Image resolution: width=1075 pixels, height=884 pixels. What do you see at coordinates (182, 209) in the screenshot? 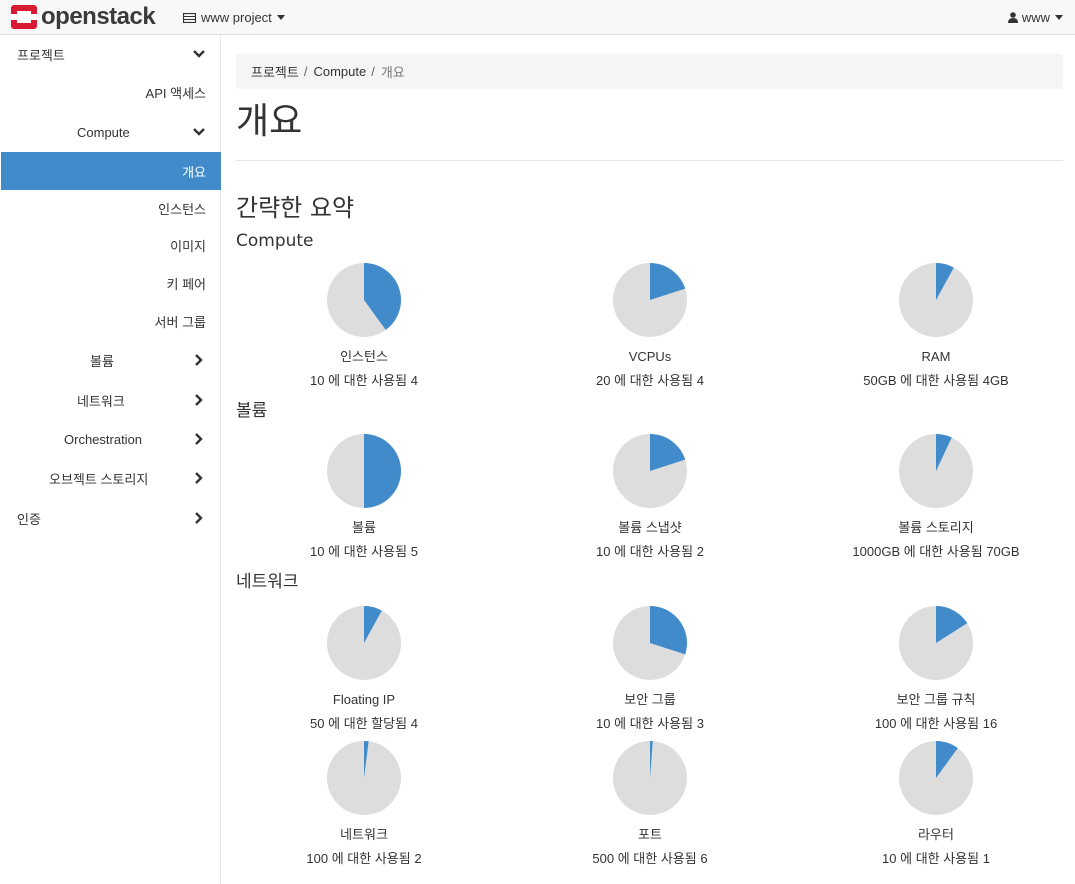
I see `sidebar-item-label: 인스턴스` at bounding box center [182, 209].